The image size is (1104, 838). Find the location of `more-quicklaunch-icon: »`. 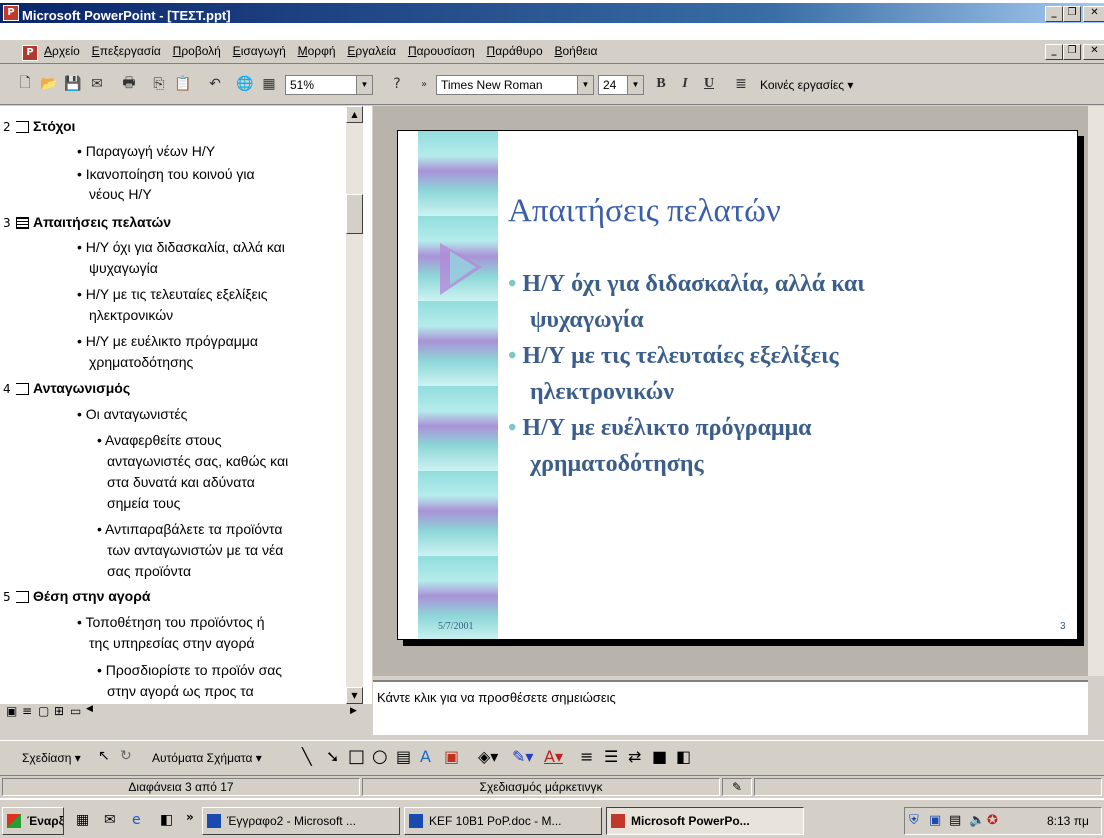

more-quicklaunch-icon: » is located at coordinates (190, 817).